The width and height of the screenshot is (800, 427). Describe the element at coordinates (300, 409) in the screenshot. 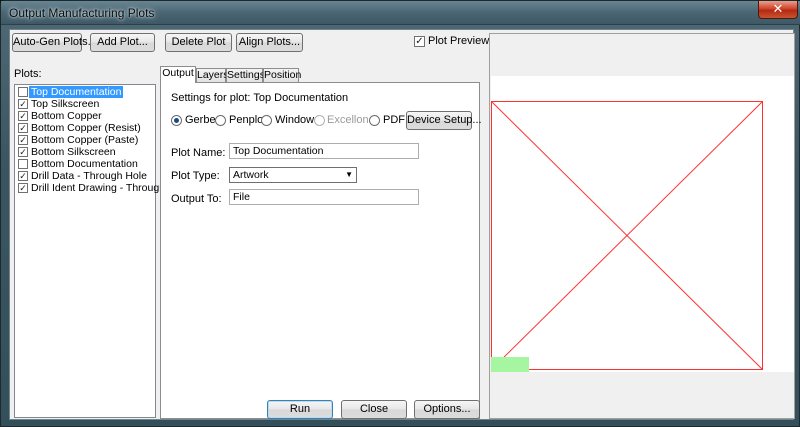

I see `run-button: Run` at that location.